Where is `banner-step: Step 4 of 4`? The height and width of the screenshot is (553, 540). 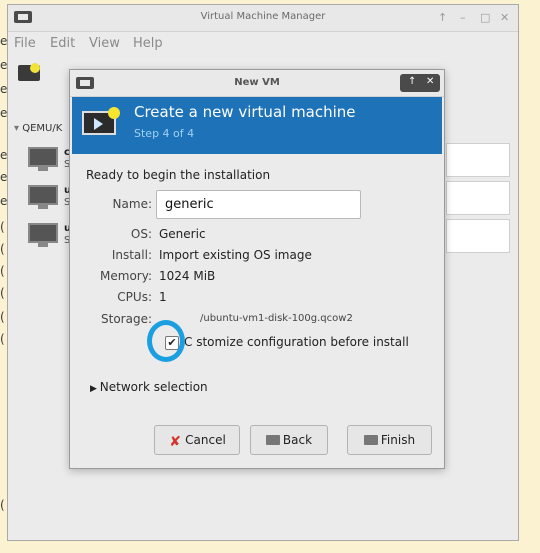 banner-step: Step 4 of 4 is located at coordinates (164, 133).